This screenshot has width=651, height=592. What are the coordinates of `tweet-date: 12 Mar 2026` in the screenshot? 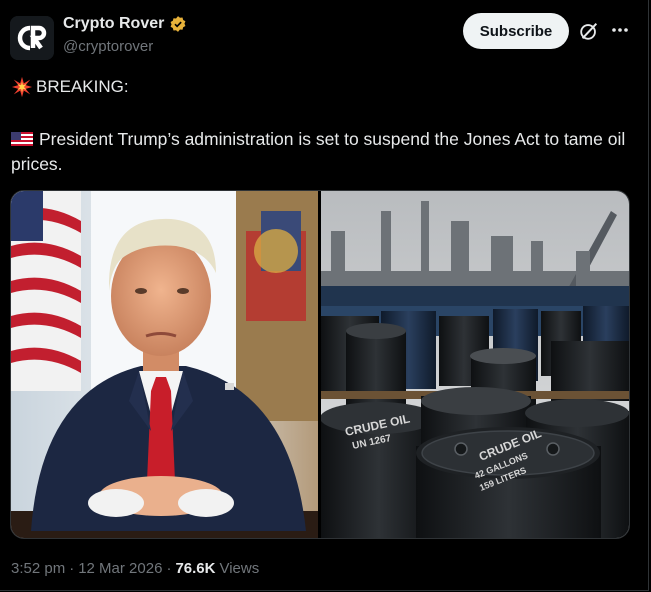 It's located at (120, 568).